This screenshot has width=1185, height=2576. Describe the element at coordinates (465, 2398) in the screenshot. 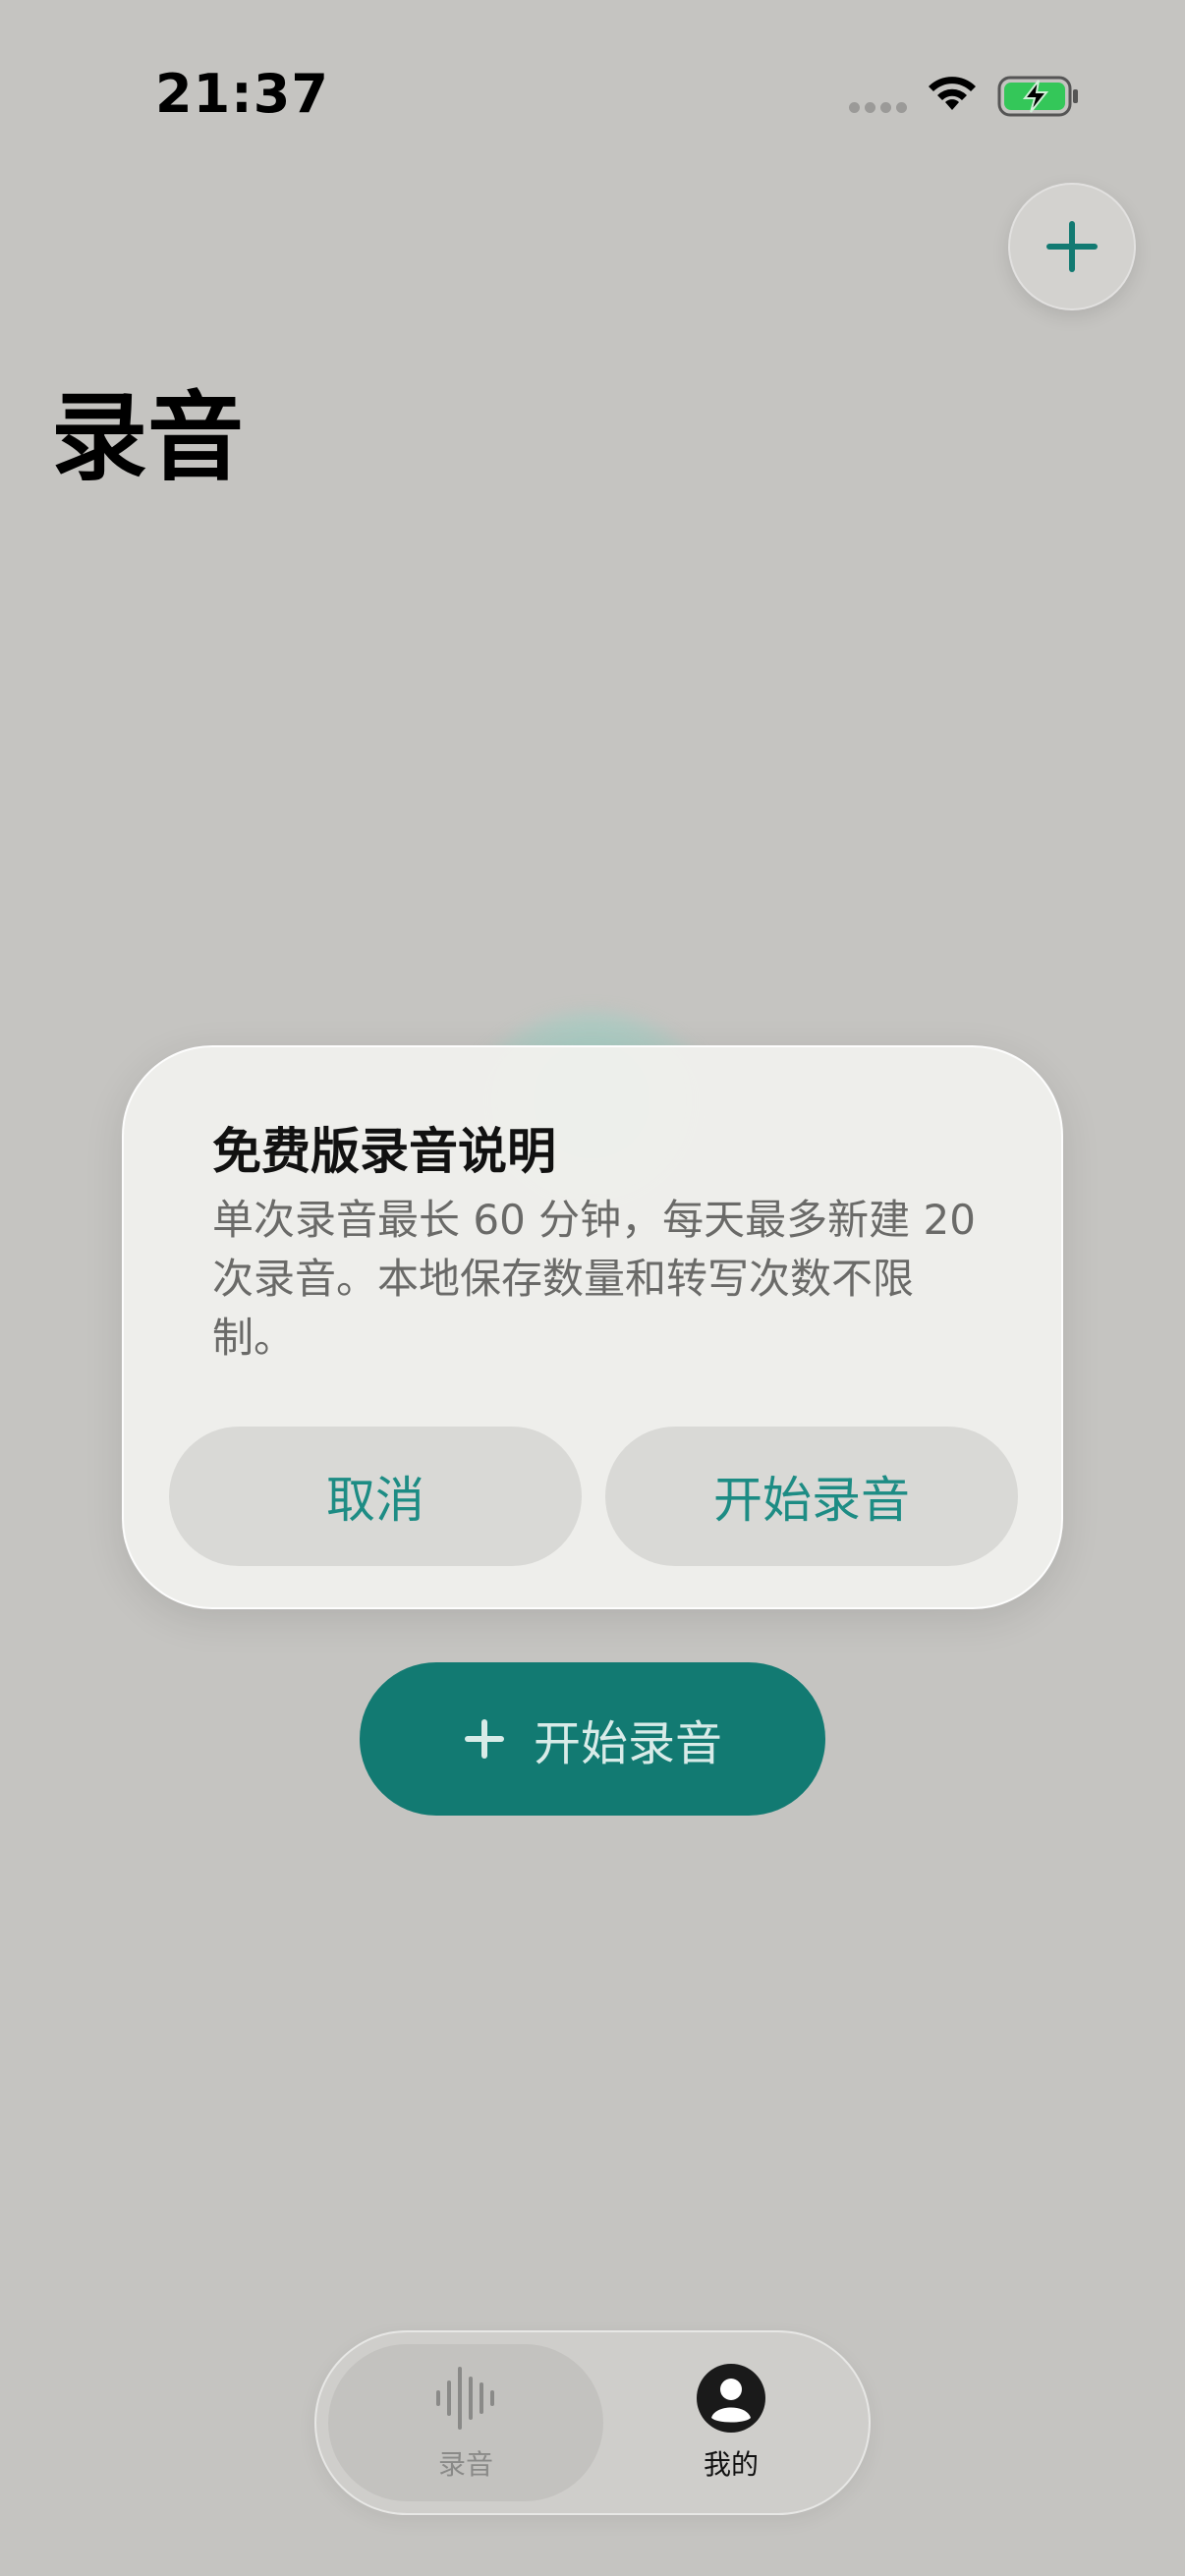

I see `waveform-icon` at that location.